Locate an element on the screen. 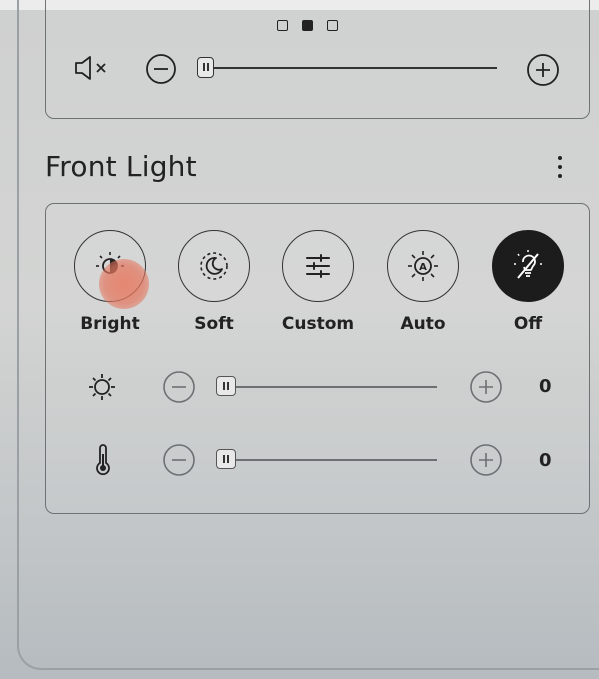 Image resolution: width=599 pixels, height=679 pixels. mode-bright-button: Bright is located at coordinates (110, 282).